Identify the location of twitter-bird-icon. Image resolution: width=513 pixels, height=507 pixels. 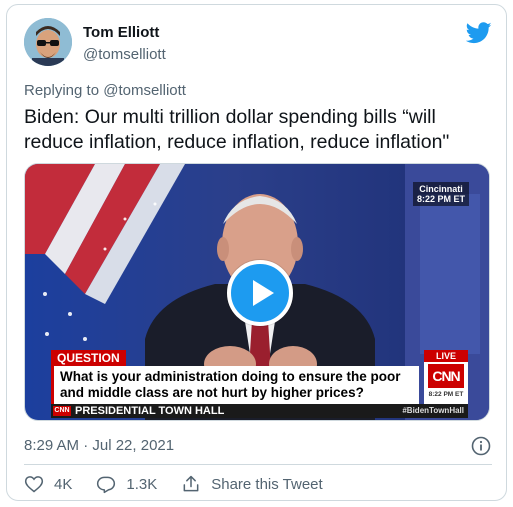
(479, 33).